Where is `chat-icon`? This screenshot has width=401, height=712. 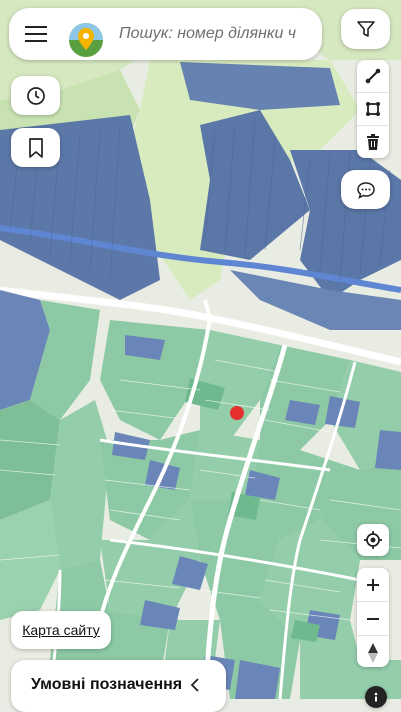
chat-icon is located at coordinates (365, 190).